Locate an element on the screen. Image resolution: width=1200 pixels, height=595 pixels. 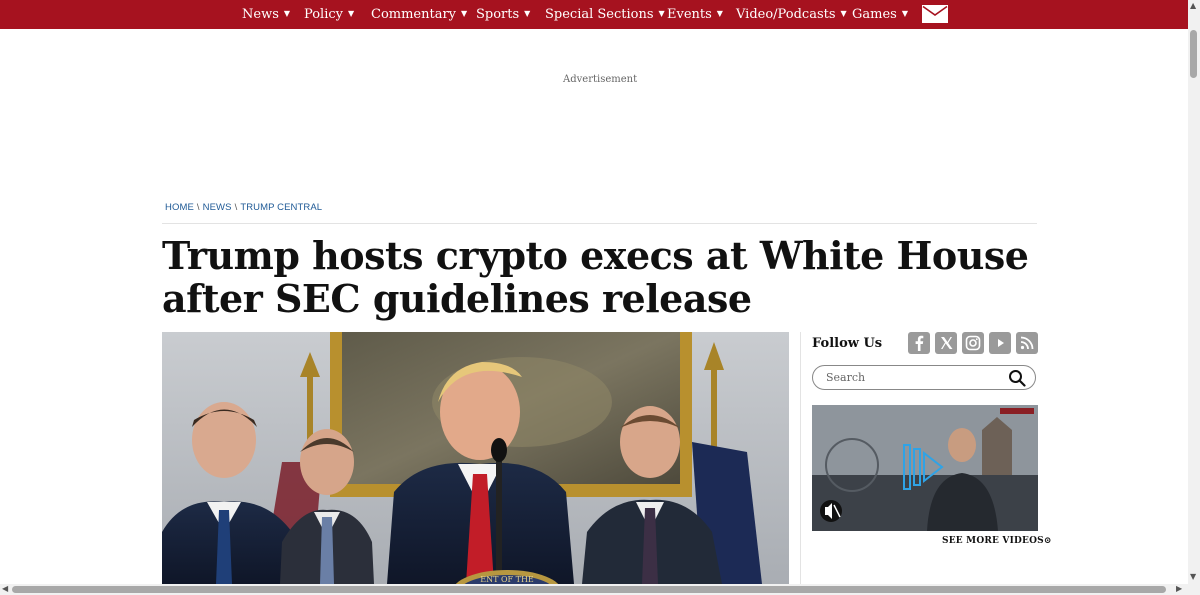
search-box is located at coordinates (924, 377).